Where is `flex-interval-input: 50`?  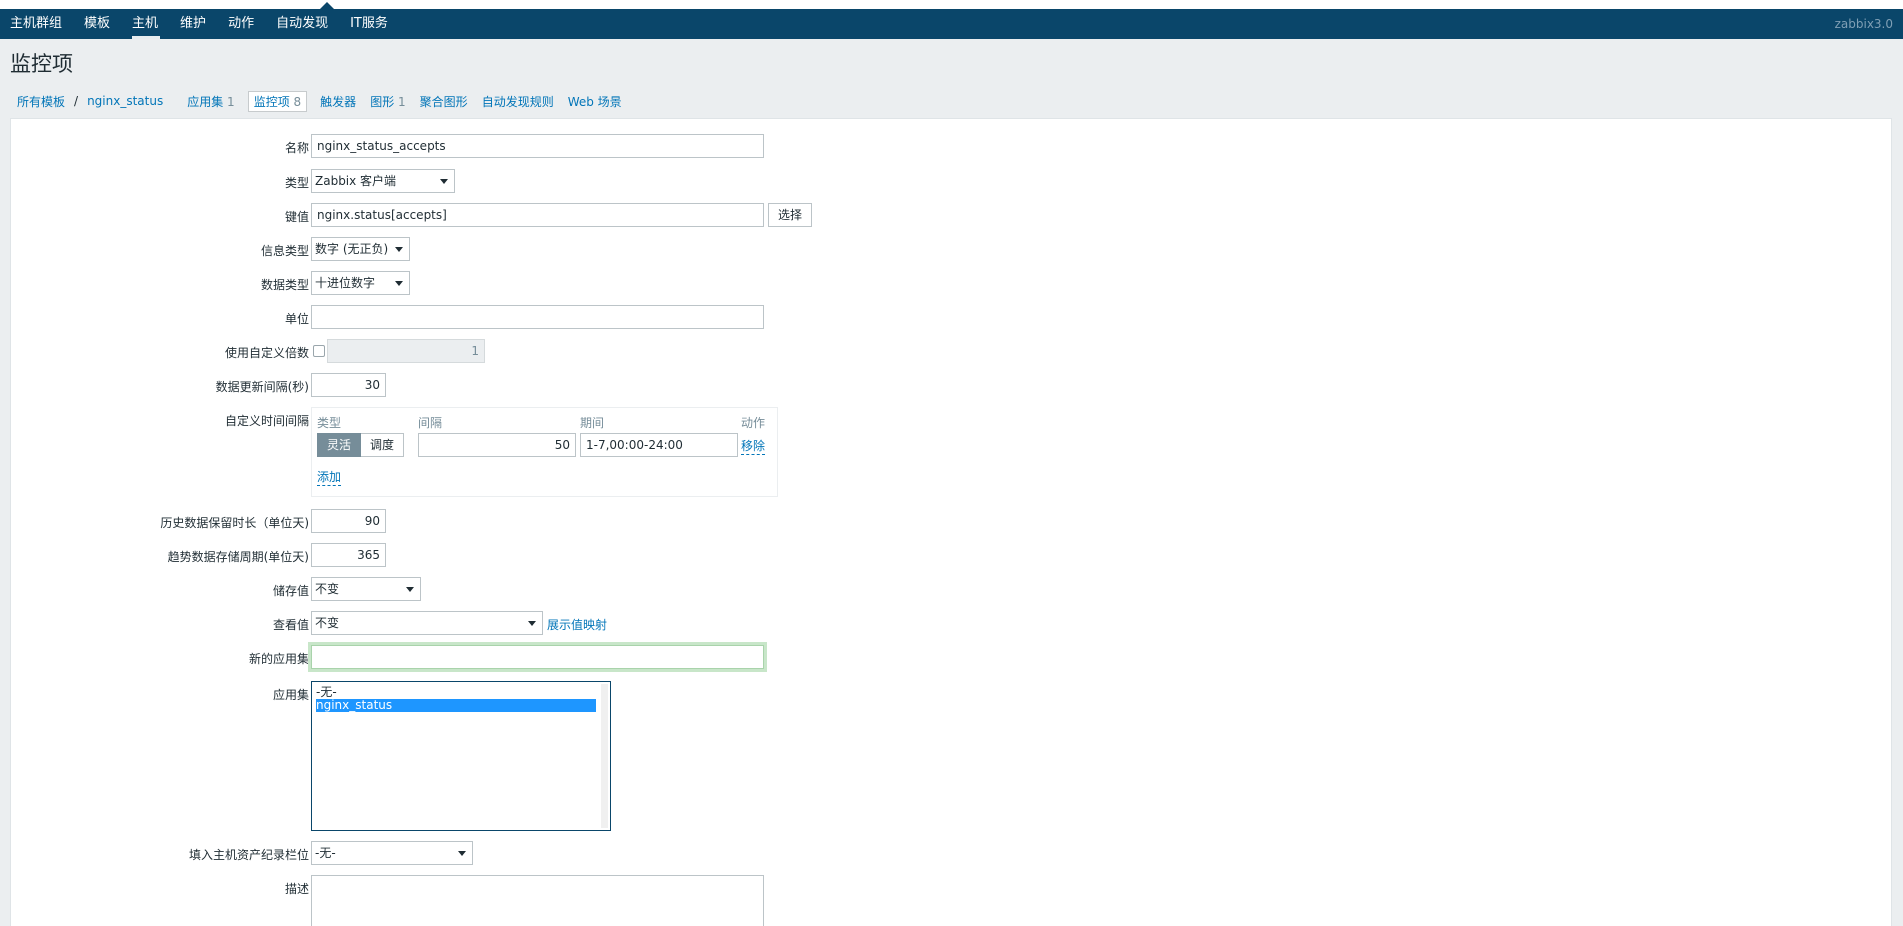
flex-interval-input: 50 is located at coordinates (497, 445).